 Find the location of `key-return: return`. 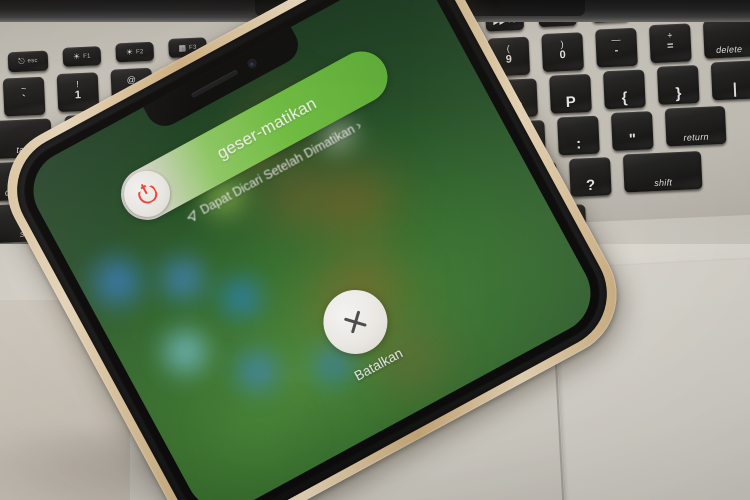

key-return: return is located at coordinates (695, 126).